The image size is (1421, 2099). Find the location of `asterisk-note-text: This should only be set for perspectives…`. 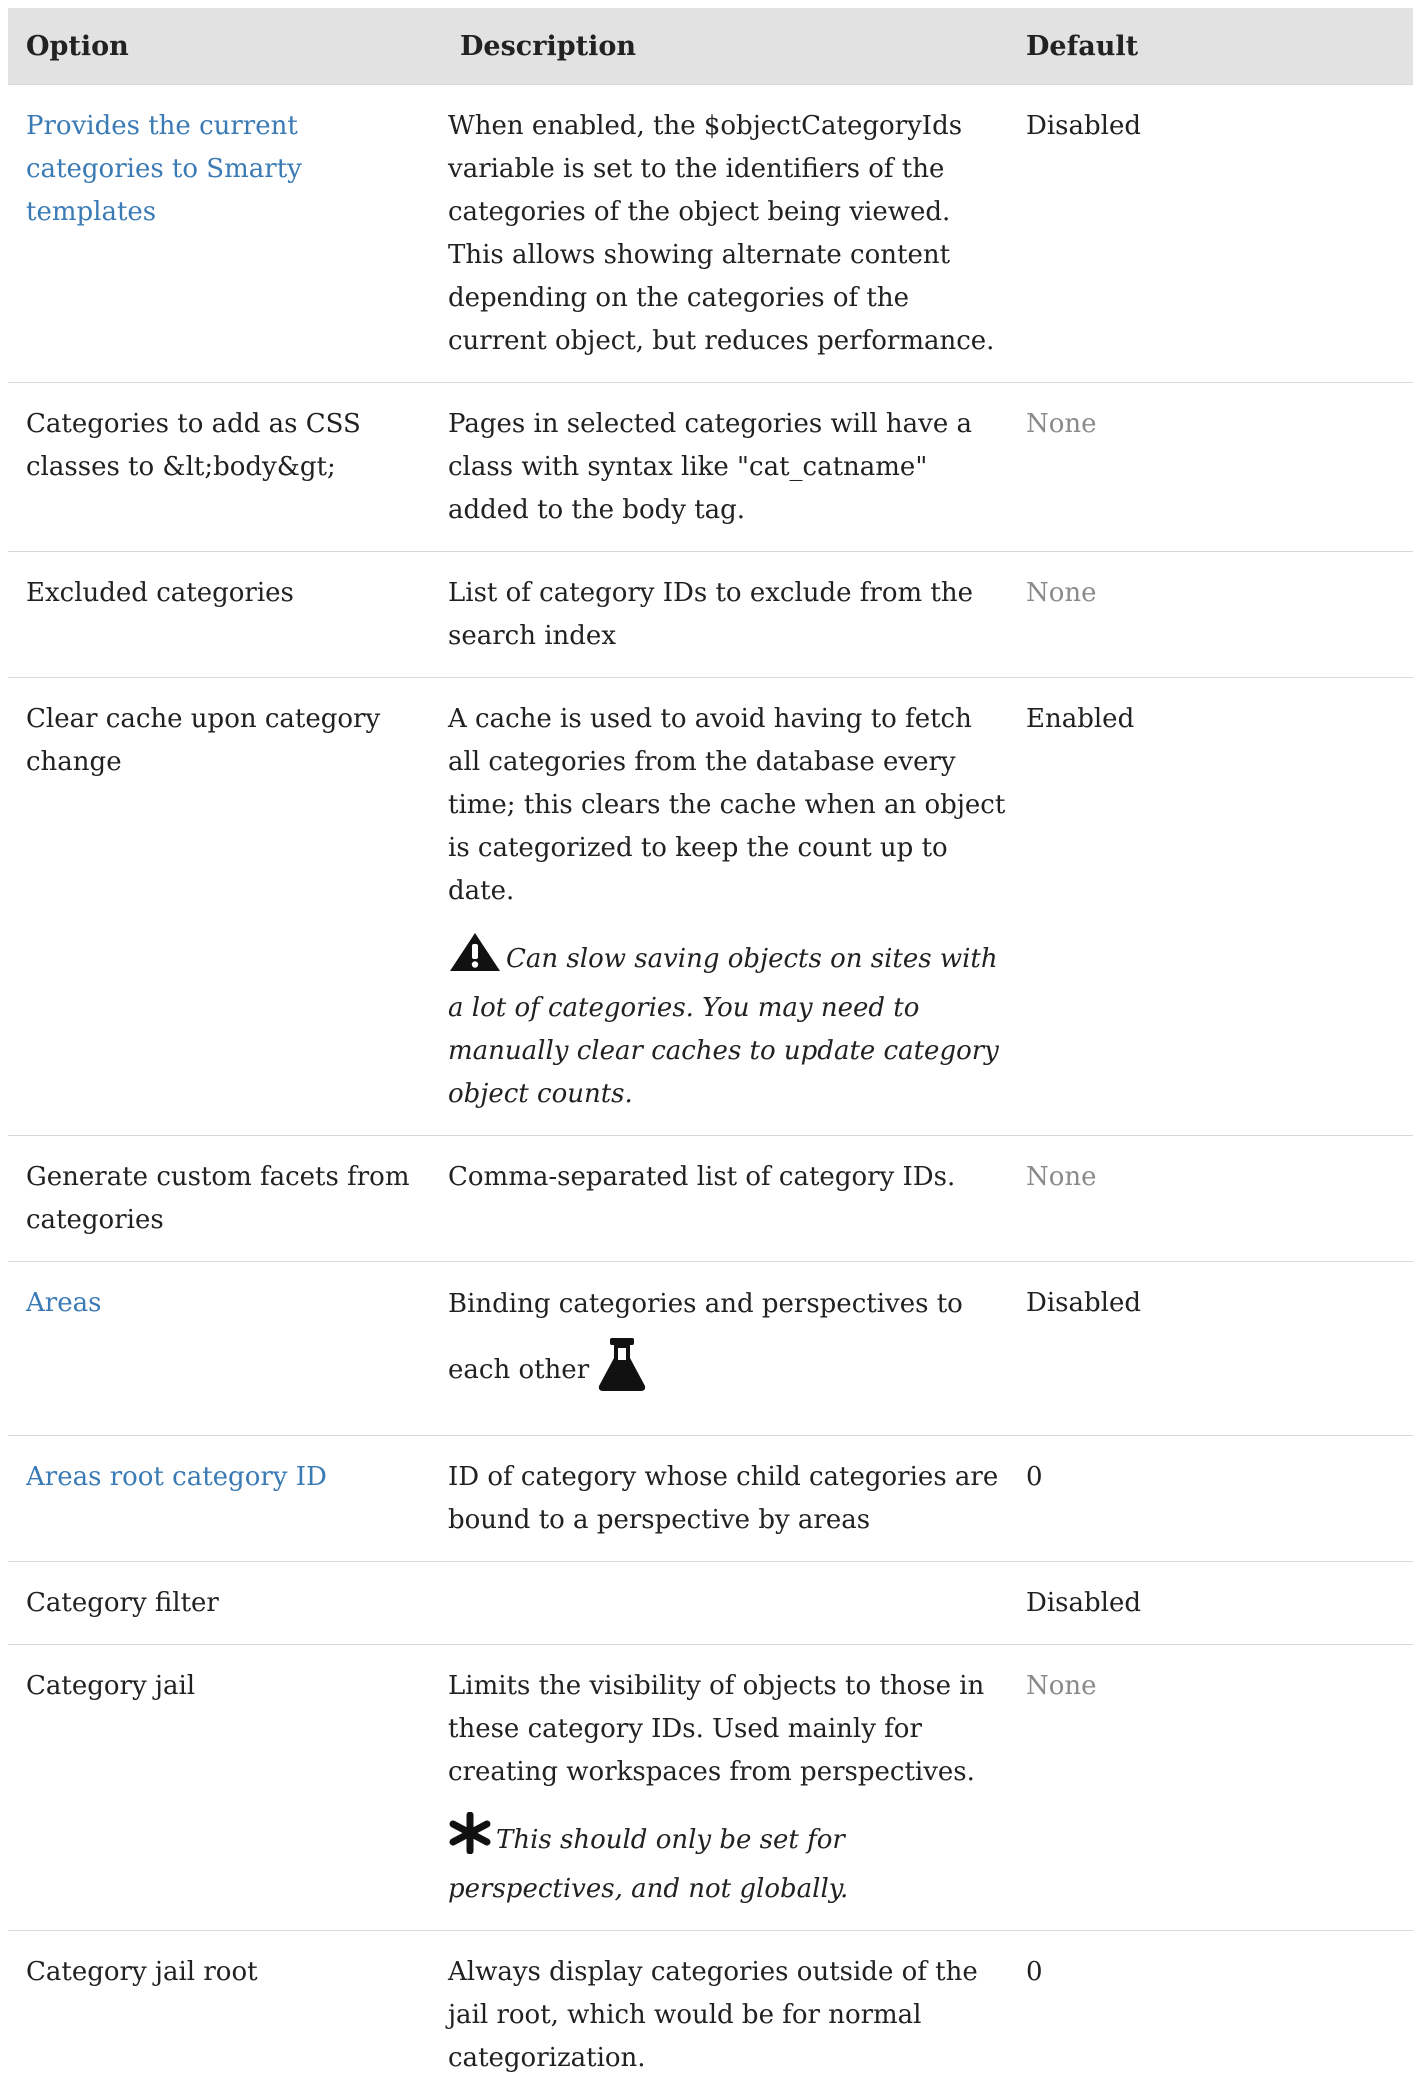

asterisk-note-text: This should only be set for perspectives… is located at coordinates (648, 1864).